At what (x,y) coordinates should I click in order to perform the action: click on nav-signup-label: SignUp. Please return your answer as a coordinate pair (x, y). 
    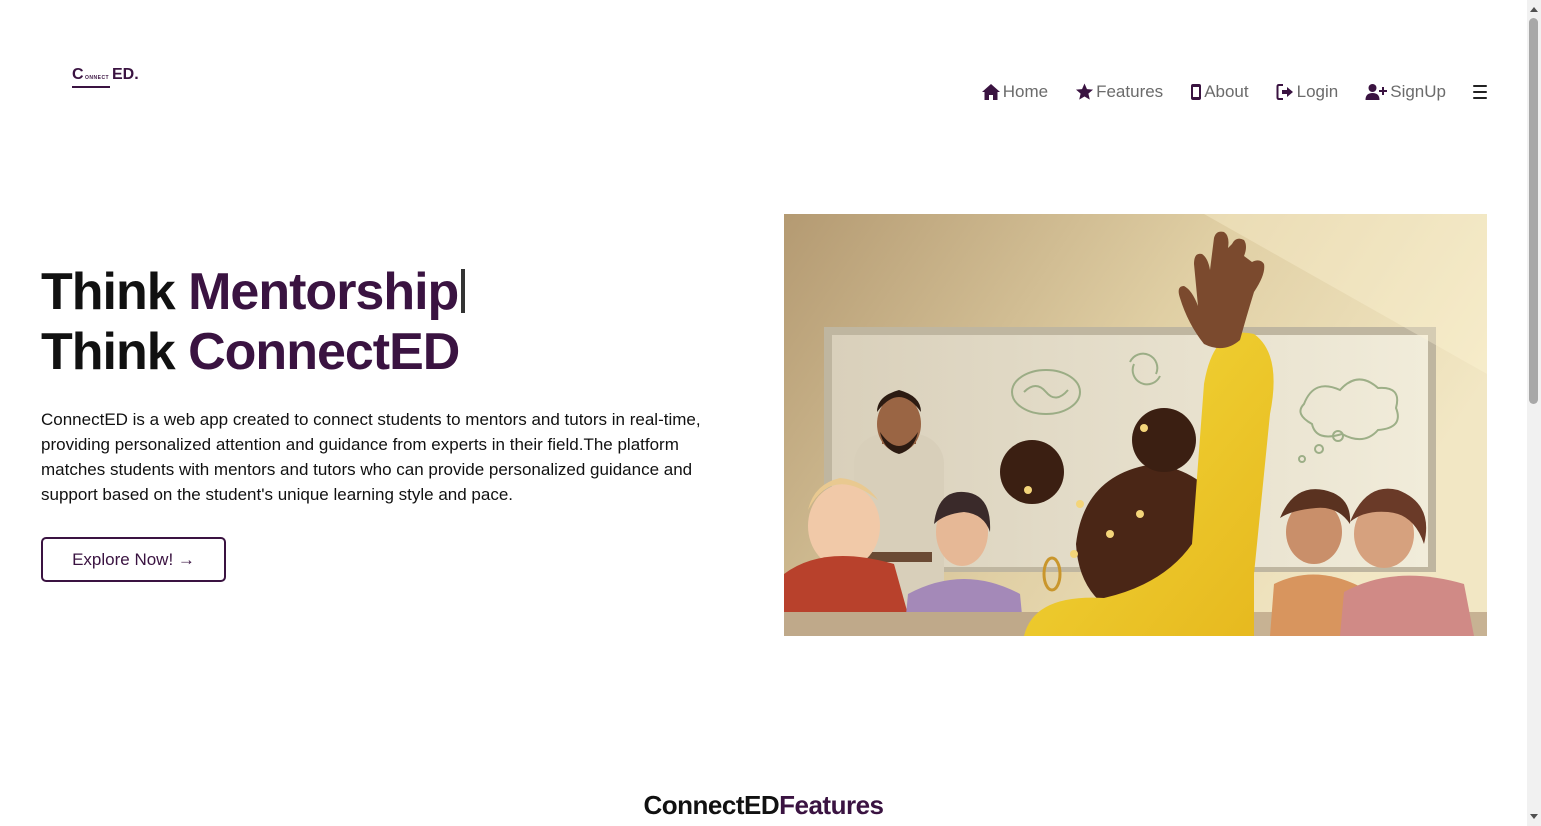
    Looking at the image, I should click on (1418, 91).